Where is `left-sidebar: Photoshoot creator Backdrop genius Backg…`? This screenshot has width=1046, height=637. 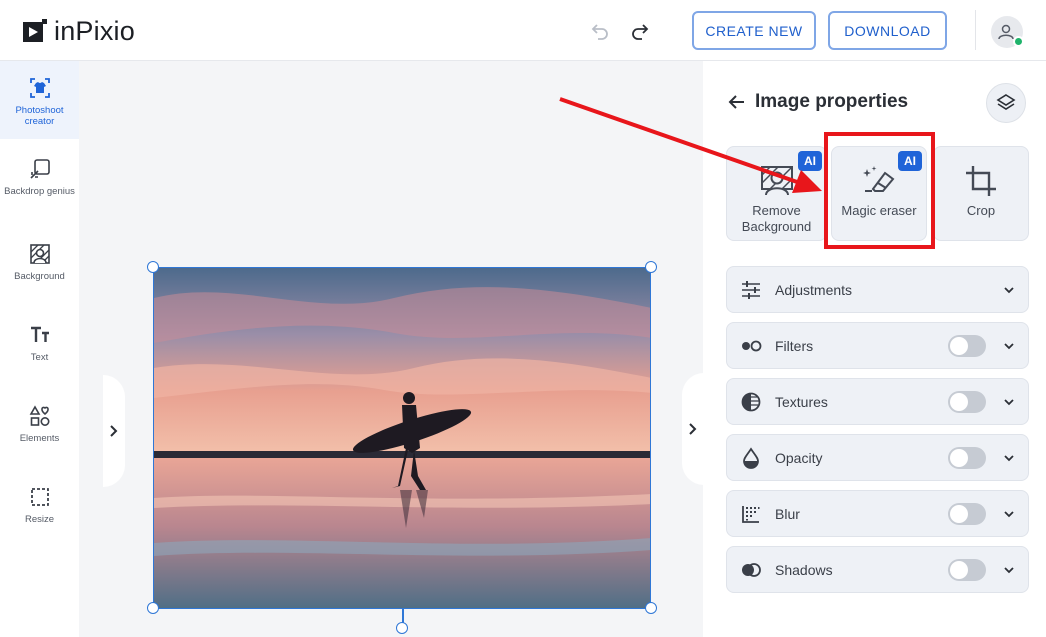 left-sidebar: Photoshoot creator Backdrop genius Backg… is located at coordinates (39, 349).